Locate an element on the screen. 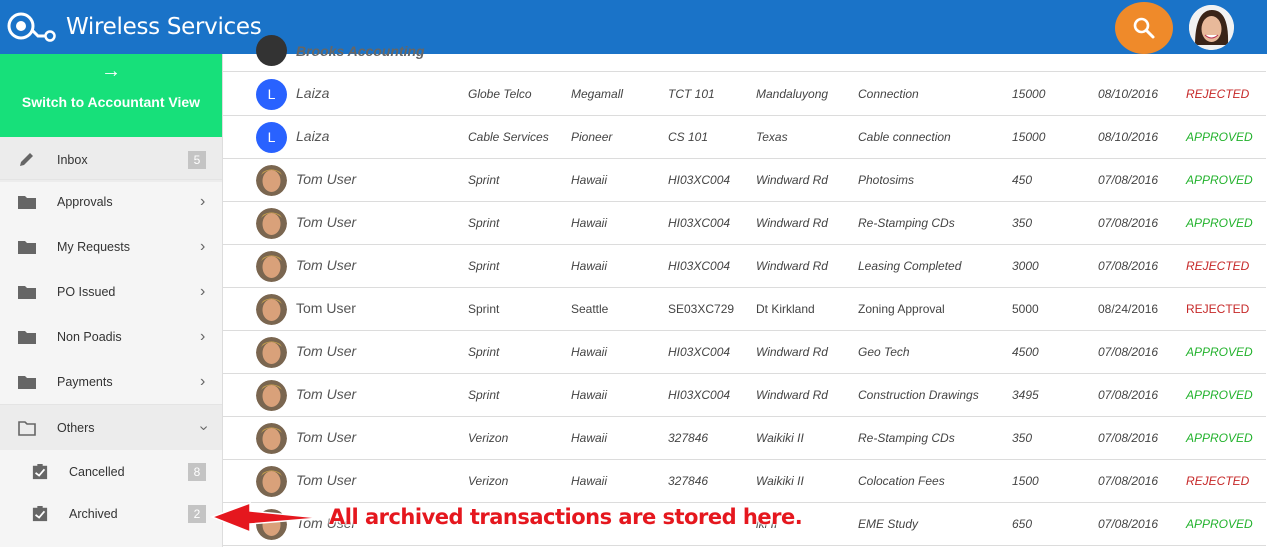  sidebar-item-my-requests: My Requests › is located at coordinates (111, 246).